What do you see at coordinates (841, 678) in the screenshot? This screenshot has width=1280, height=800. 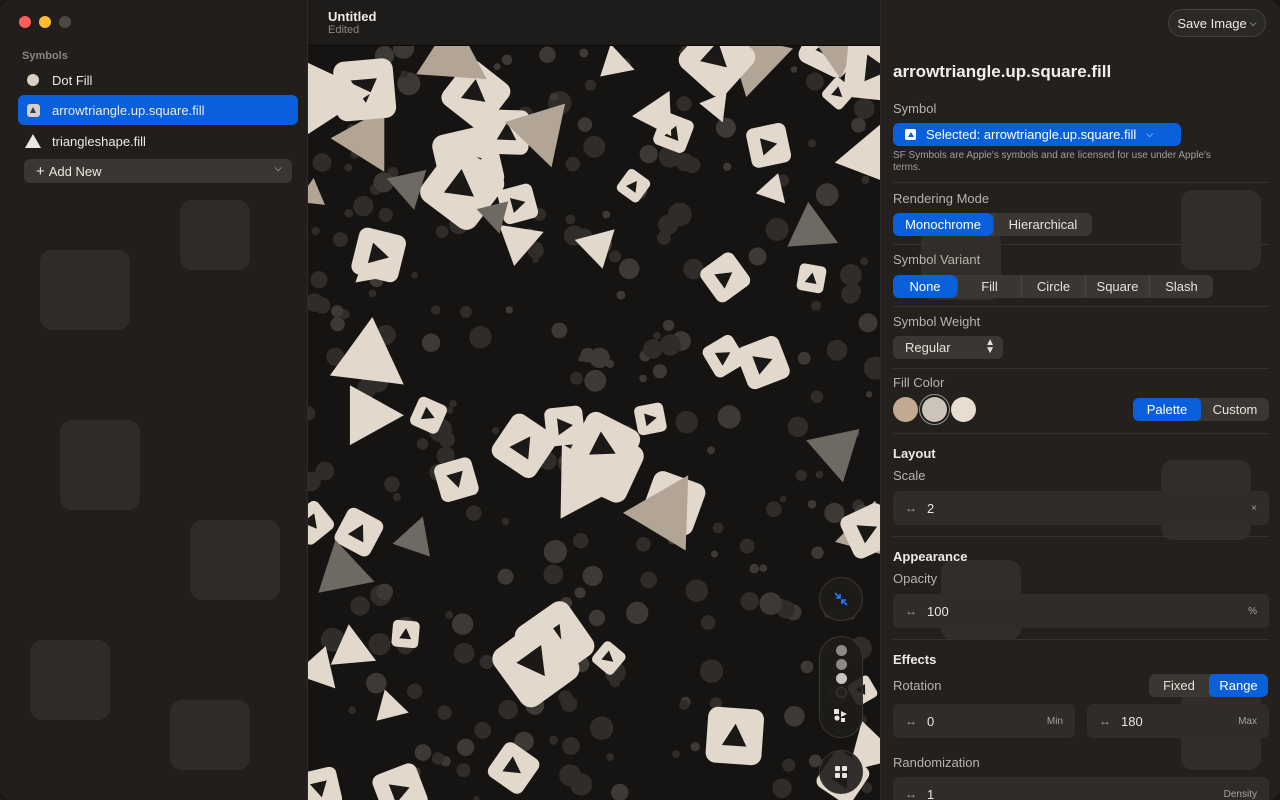 I see `pager-dot-active` at bounding box center [841, 678].